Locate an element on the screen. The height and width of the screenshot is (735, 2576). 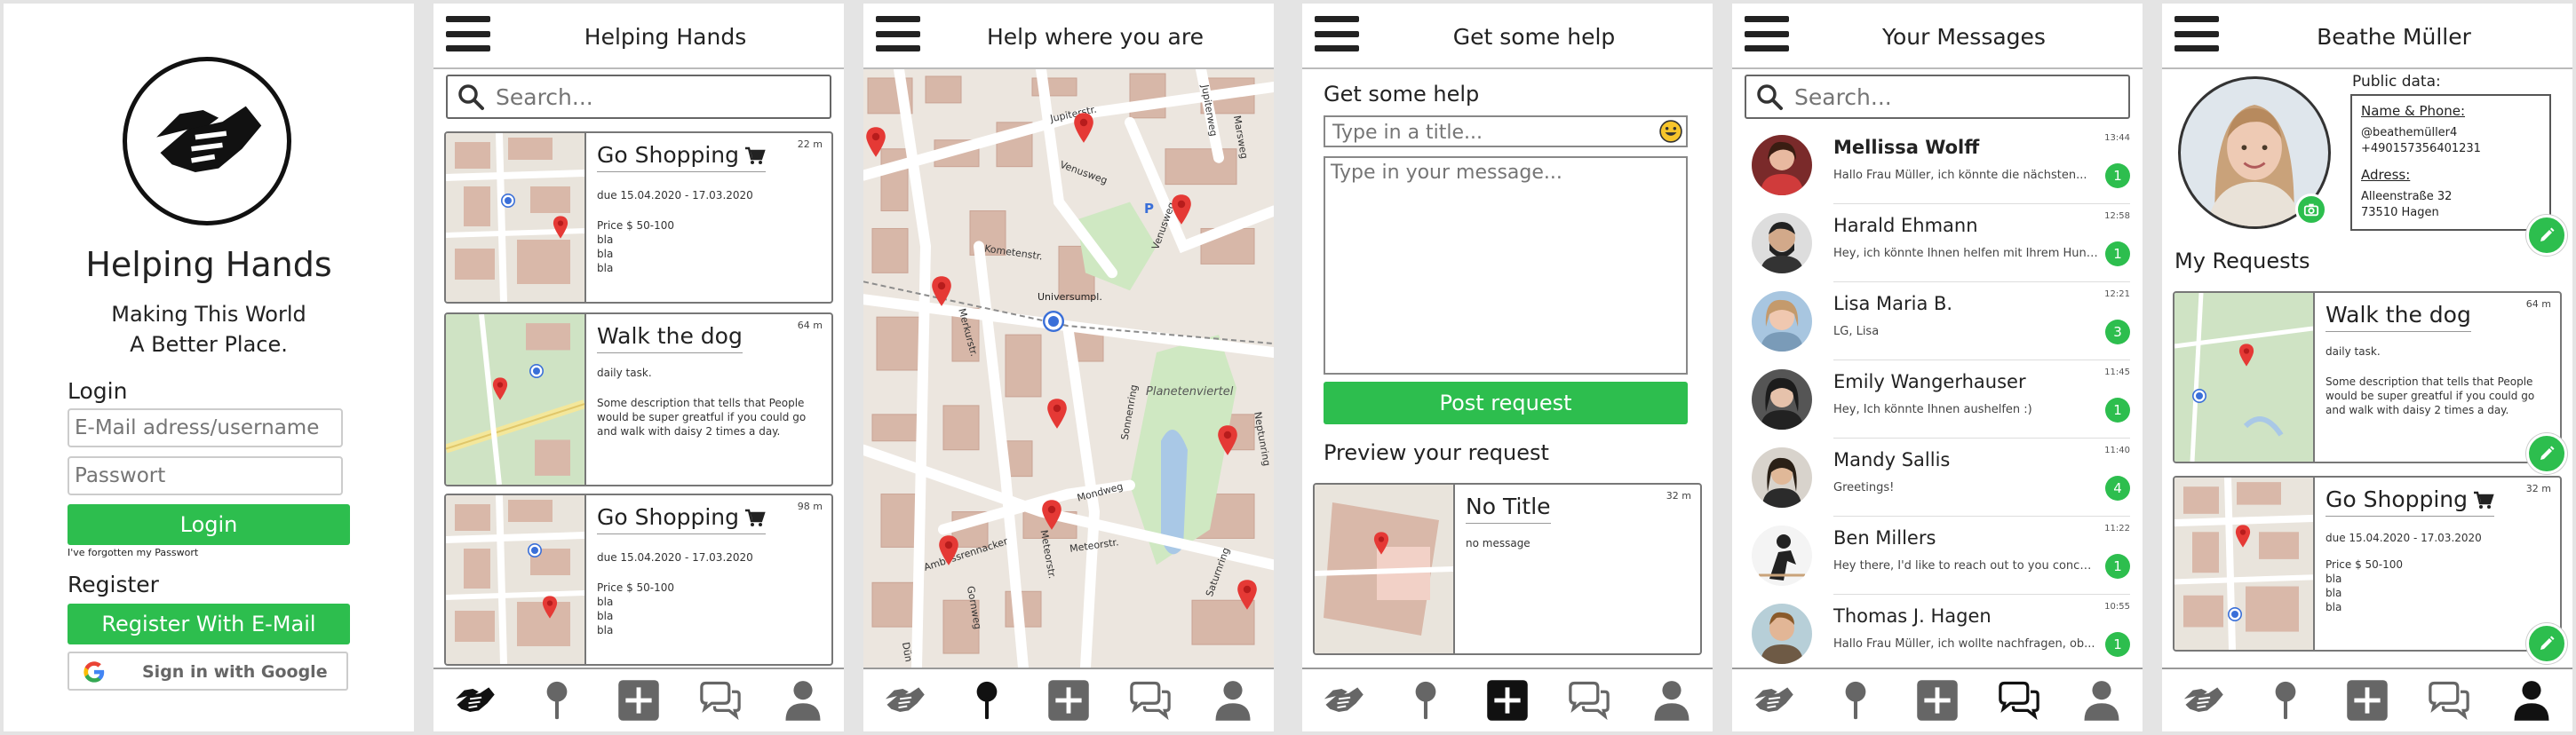
chat-icon is located at coordinates (1150, 700).